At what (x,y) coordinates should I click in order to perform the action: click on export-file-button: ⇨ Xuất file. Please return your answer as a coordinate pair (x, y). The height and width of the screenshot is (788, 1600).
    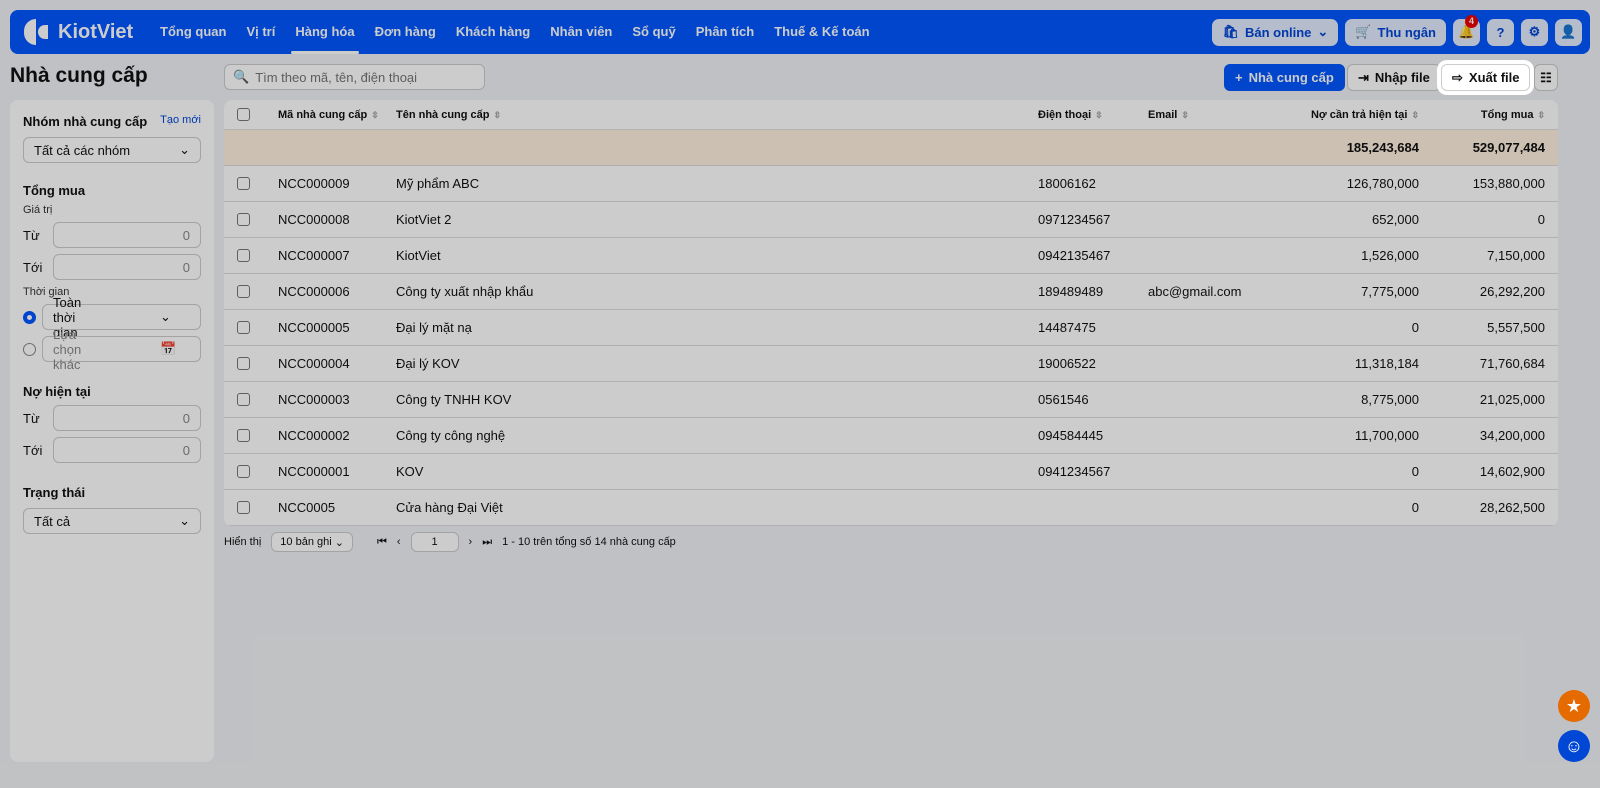
    Looking at the image, I should click on (1486, 77).